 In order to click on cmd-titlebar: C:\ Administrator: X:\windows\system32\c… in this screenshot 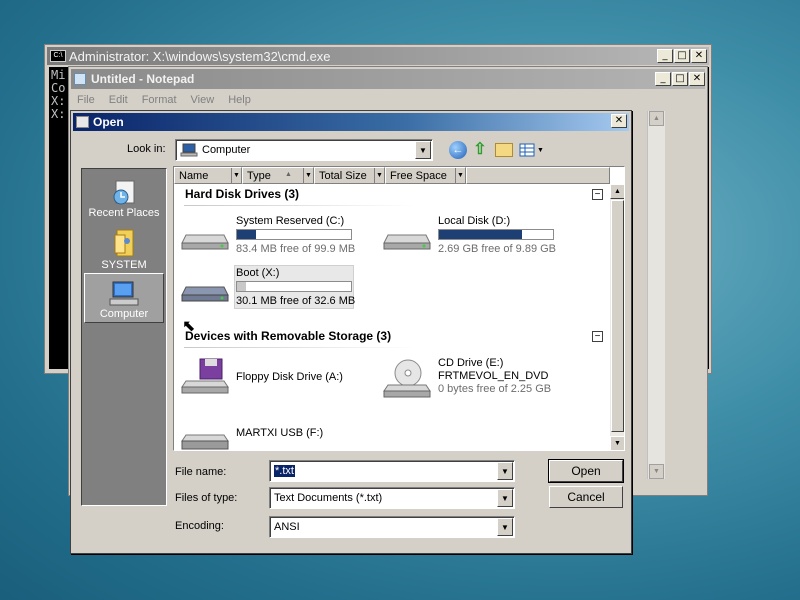, I will do `click(378, 56)`.